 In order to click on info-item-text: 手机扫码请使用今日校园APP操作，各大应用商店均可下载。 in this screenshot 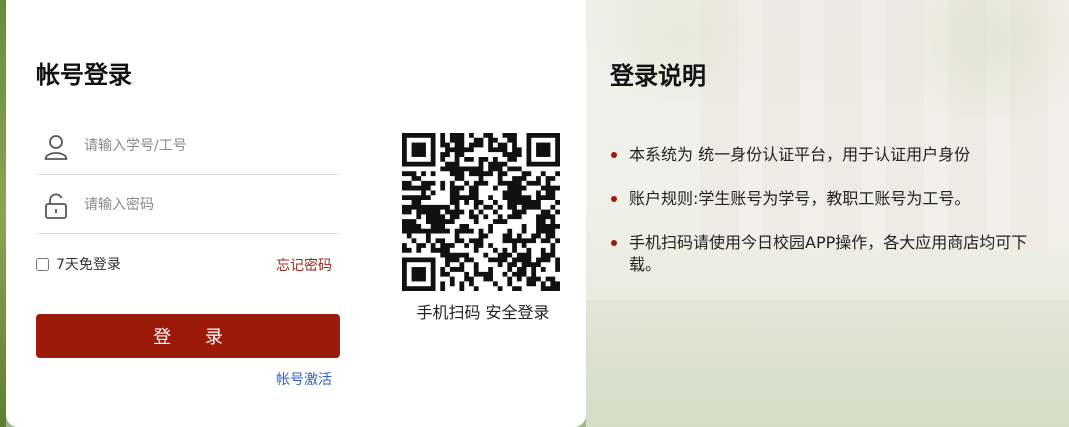, I will do `click(828, 253)`.